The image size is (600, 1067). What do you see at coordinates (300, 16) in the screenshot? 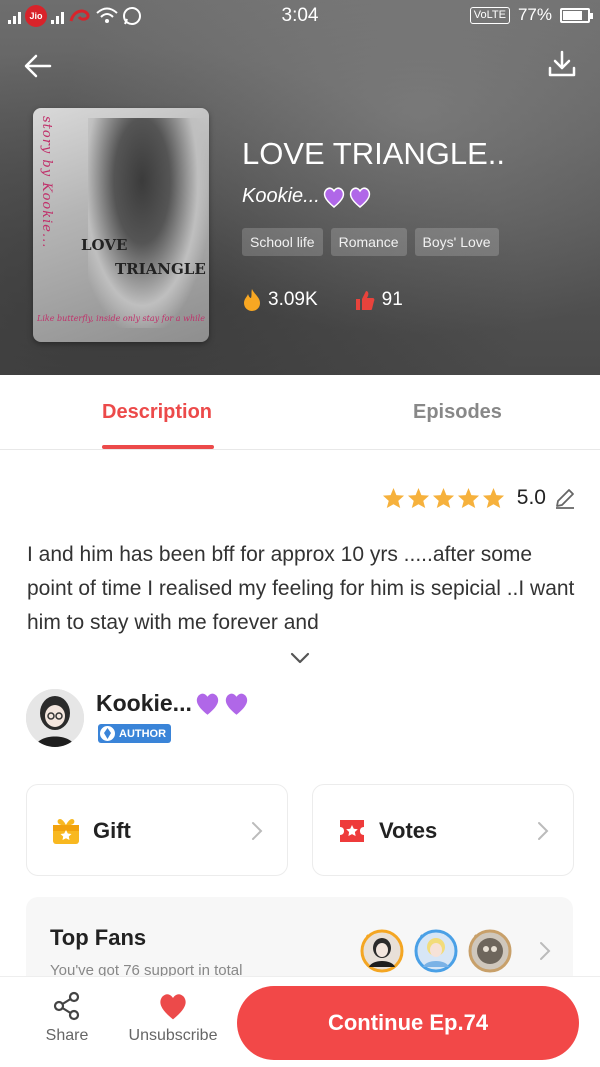
I see `status-bar: Jio 3:04 VoLTE 77%` at bounding box center [300, 16].